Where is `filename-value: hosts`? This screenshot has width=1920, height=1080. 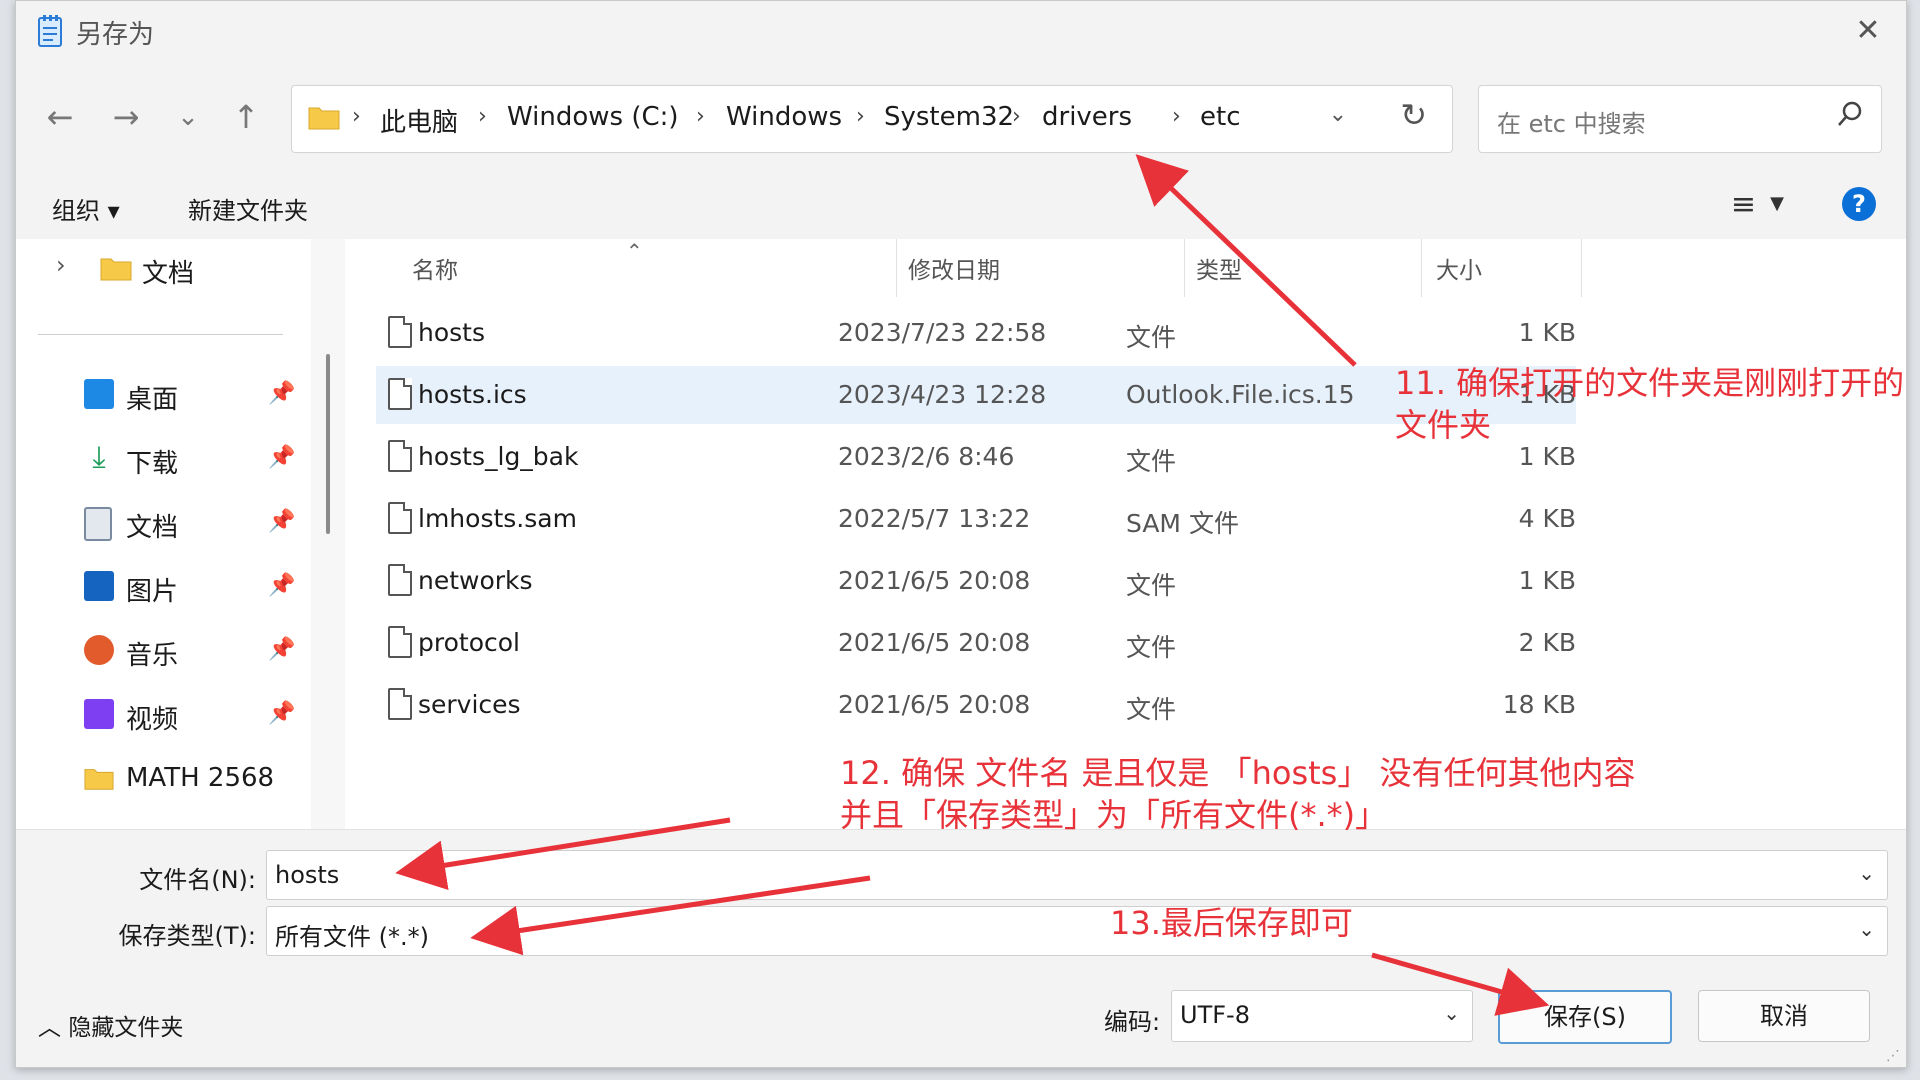 filename-value: hosts is located at coordinates (307, 875).